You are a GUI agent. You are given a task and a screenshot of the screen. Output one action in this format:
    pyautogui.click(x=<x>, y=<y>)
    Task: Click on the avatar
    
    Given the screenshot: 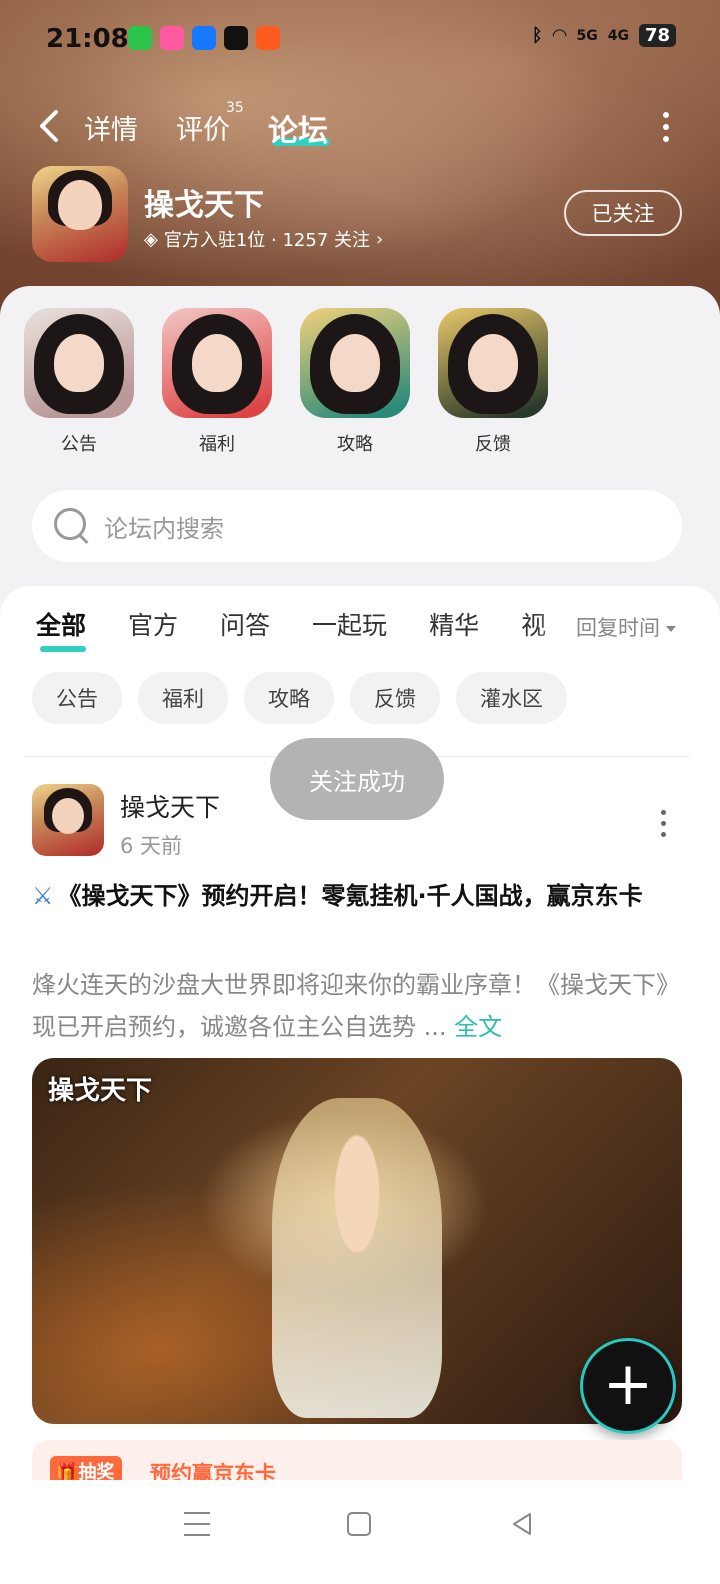 What is the action you would take?
    pyautogui.click(x=68, y=820)
    